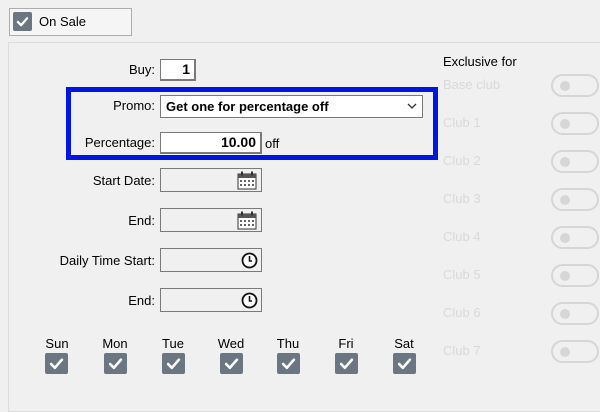 This screenshot has height=412, width=600. I want to click on promo-select: Get one for percentage off, so click(291, 106).